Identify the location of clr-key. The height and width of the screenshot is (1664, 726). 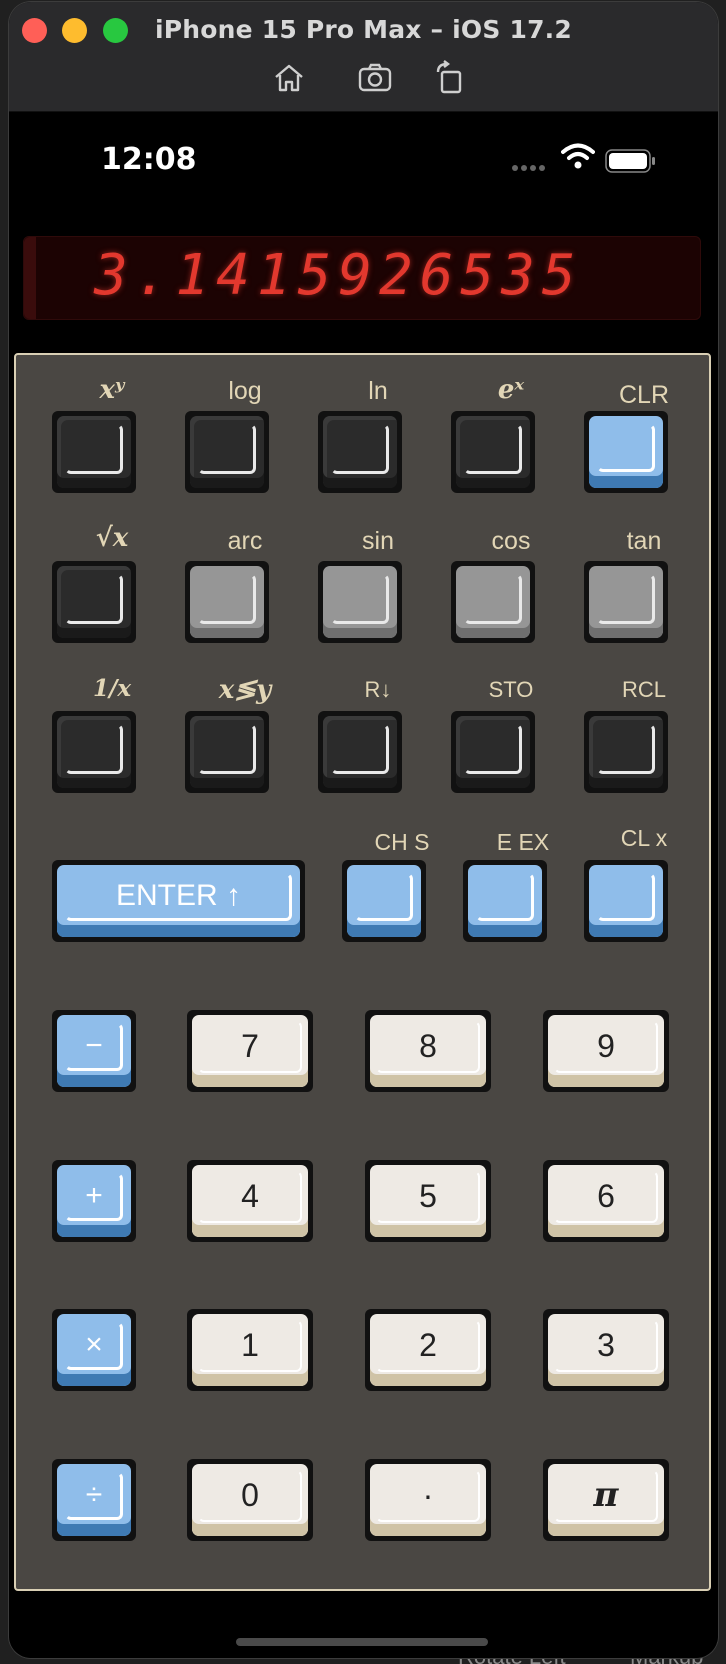
(626, 452).